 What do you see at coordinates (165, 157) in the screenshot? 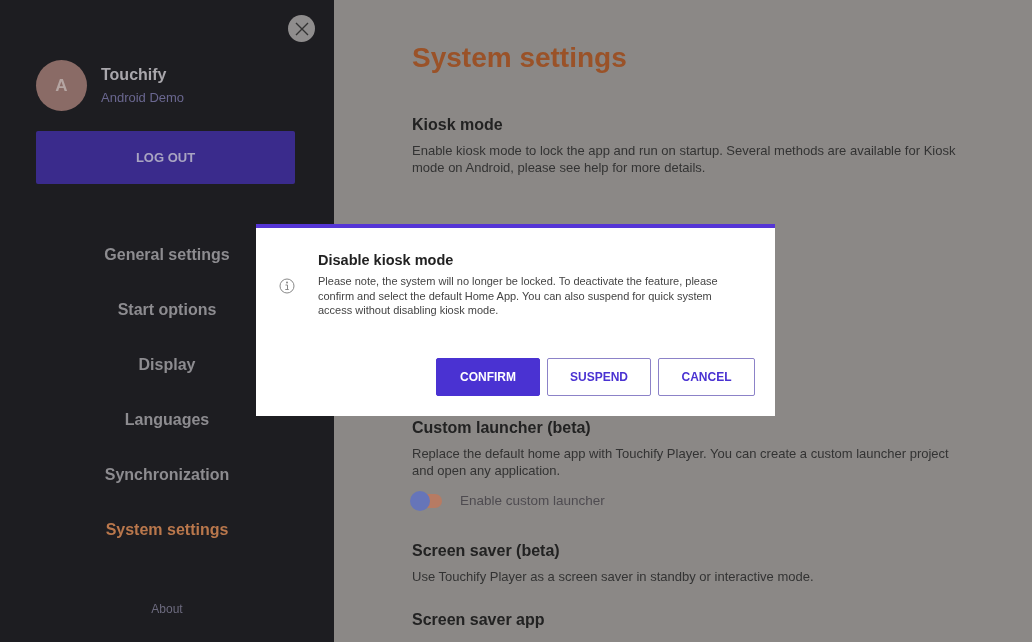
I see `logout-button: LOG OUT` at bounding box center [165, 157].